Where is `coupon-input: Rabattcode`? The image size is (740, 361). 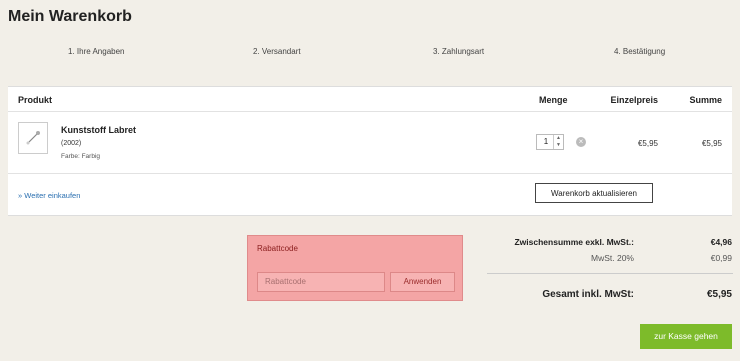 coupon-input: Rabattcode is located at coordinates (321, 282).